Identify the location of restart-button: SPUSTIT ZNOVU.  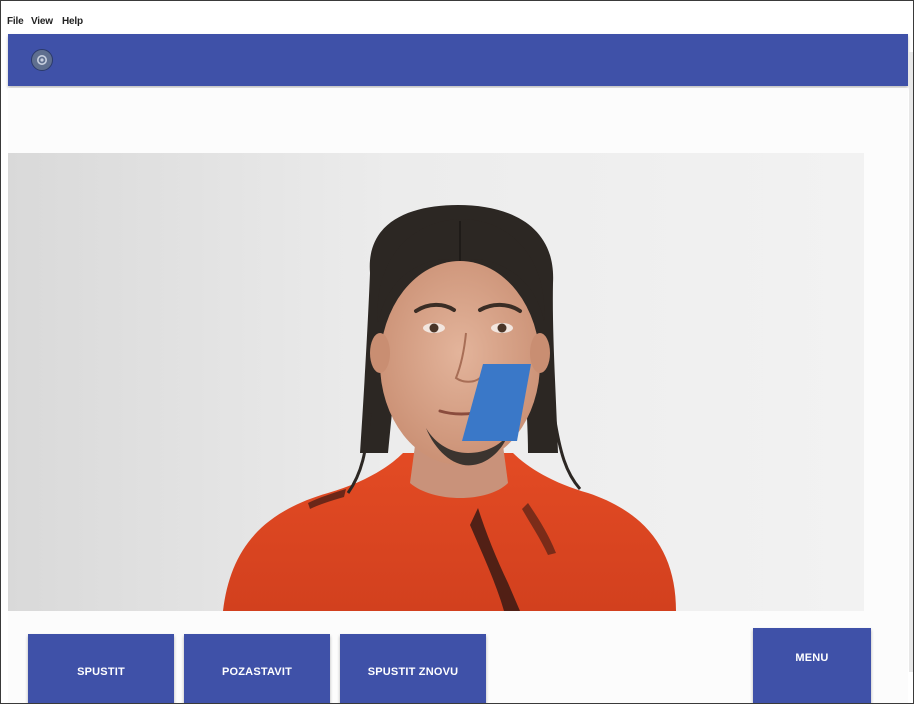
(413, 669).